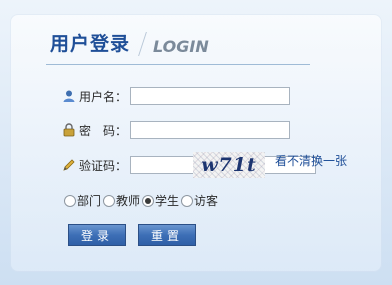 This screenshot has width=392, height=285. I want to click on radio-student, so click(148, 200).